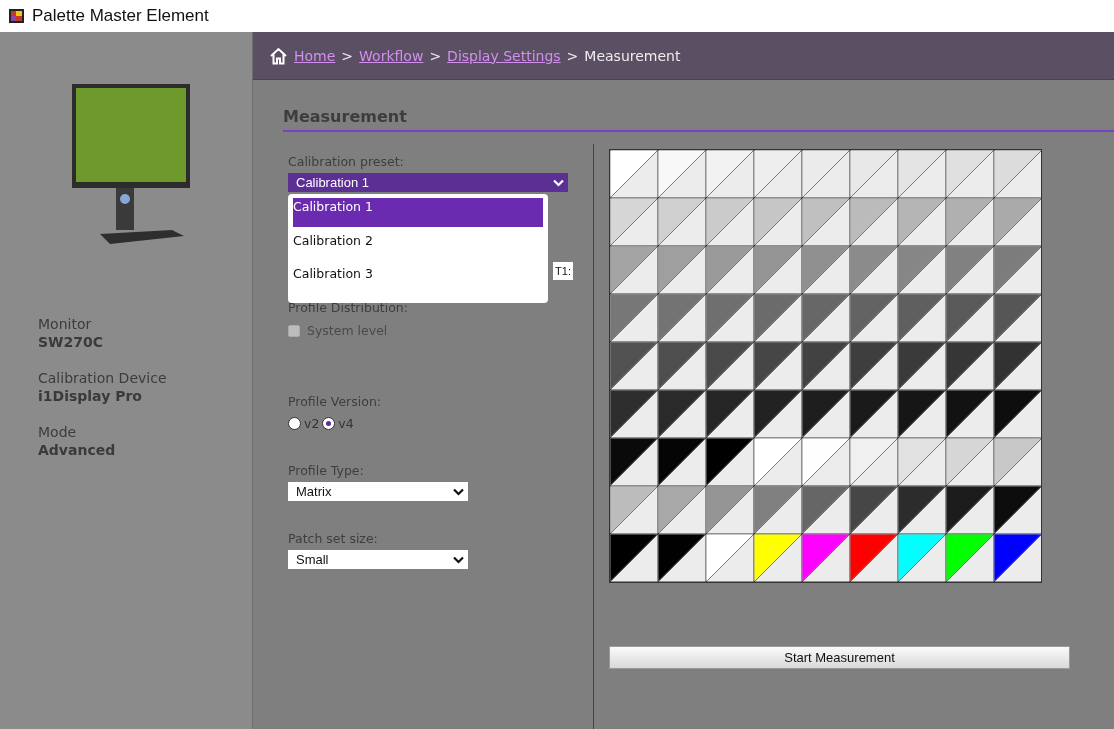 Image resolution: width=1114 pixels, height=729 pixels. I want to click on breadcrumb-current: Measurement, so click(632, 55).